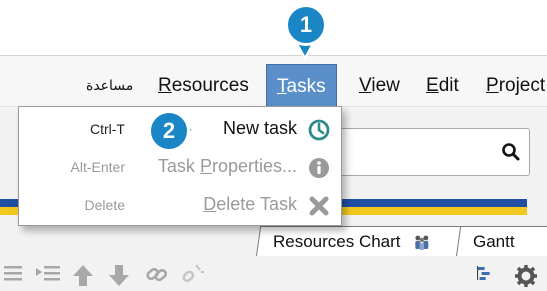  I want to click on shortcut-label: Delete, so click(104, 205).